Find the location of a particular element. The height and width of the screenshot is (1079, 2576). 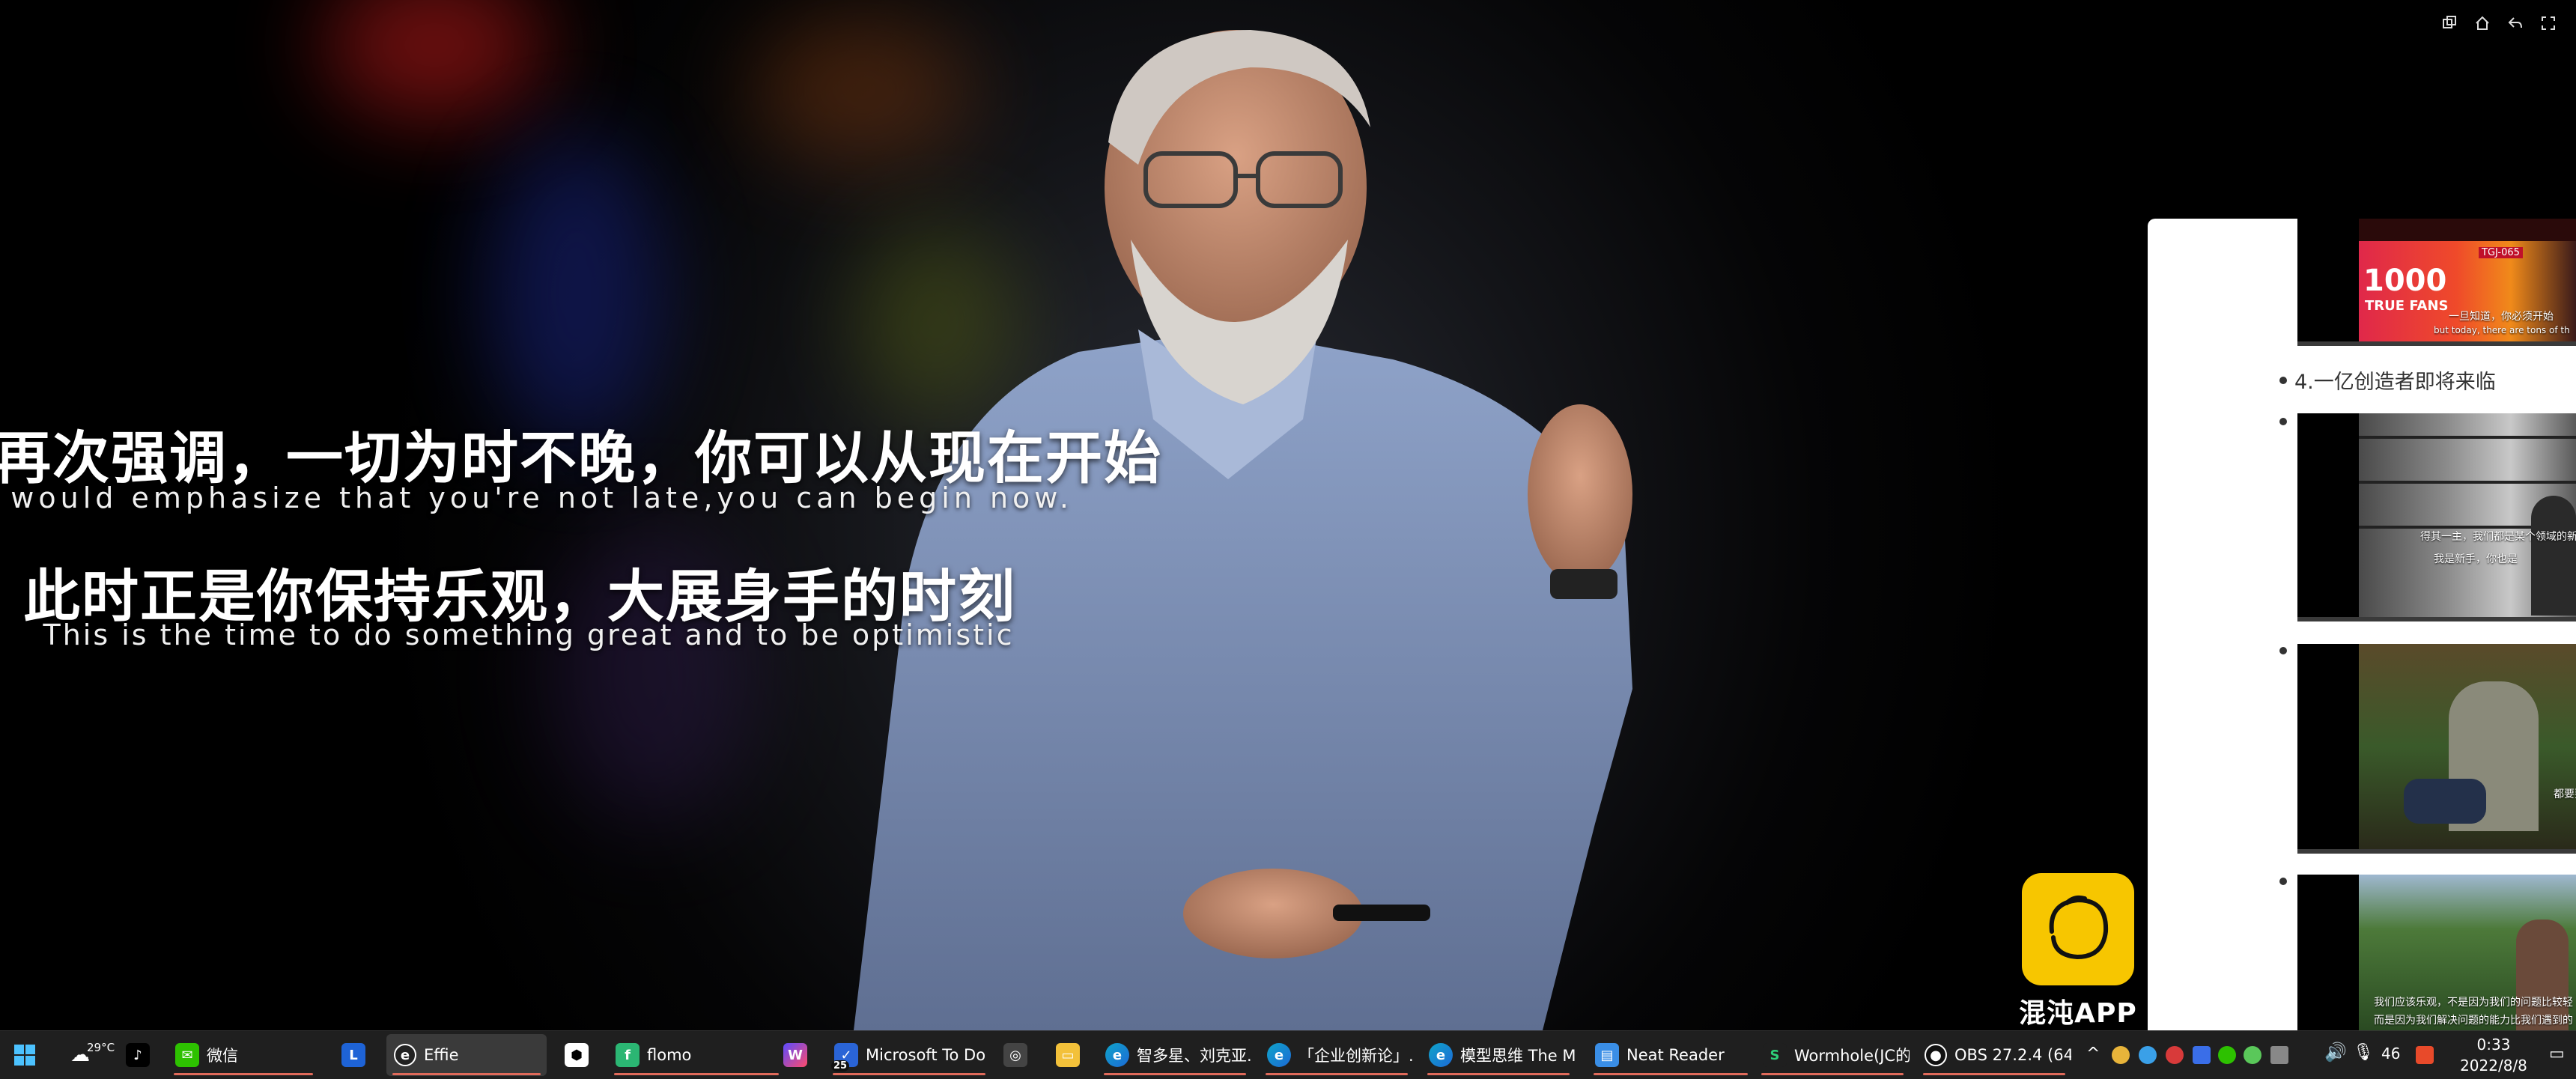

outline-heading-4: 4.一亿创造者即将来临 is located at coordinates (2395, 380).